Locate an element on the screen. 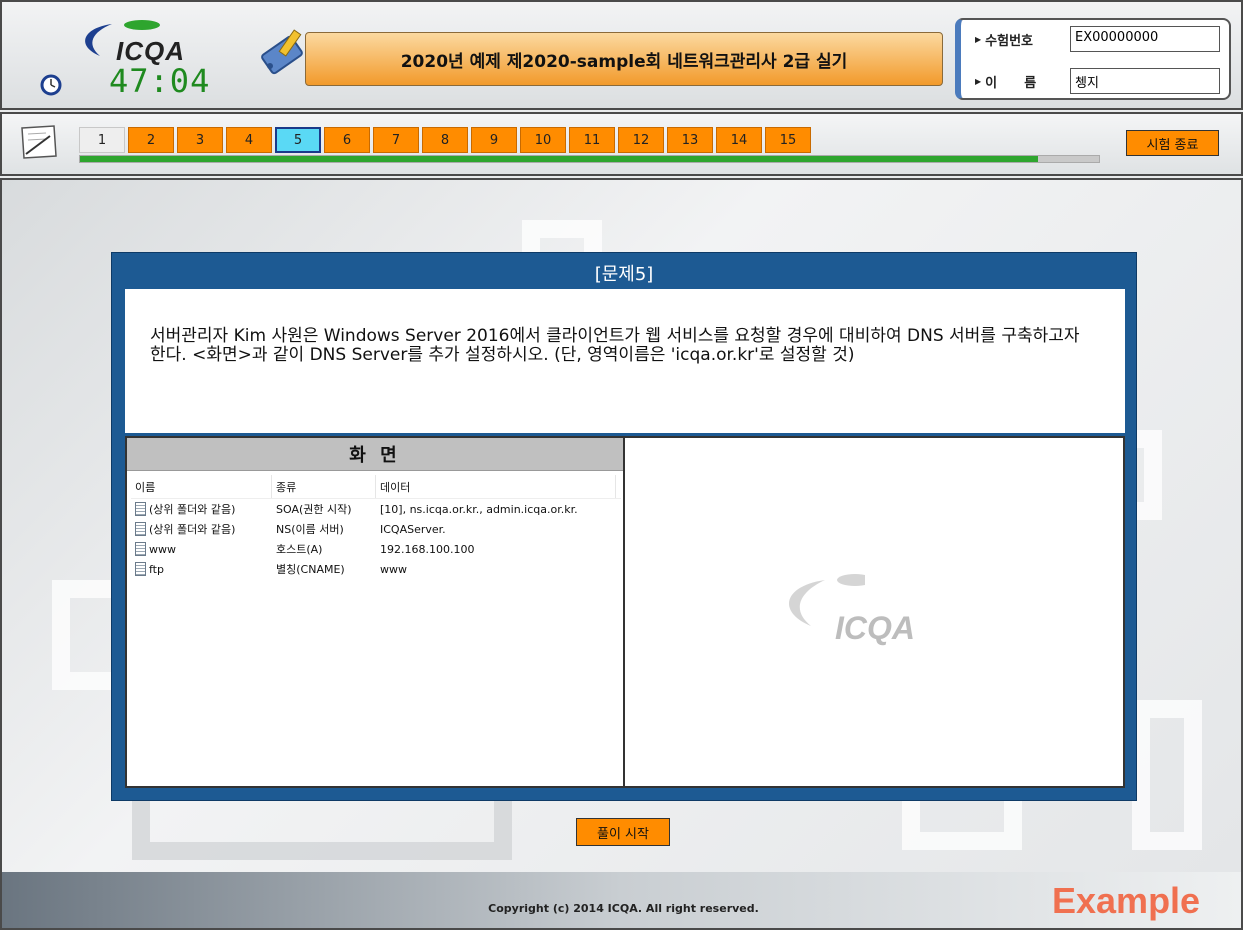 The height and width of the screenshot is (930, 1243). record-data: 192.168.100.100 is located at coordinates (427, 549).